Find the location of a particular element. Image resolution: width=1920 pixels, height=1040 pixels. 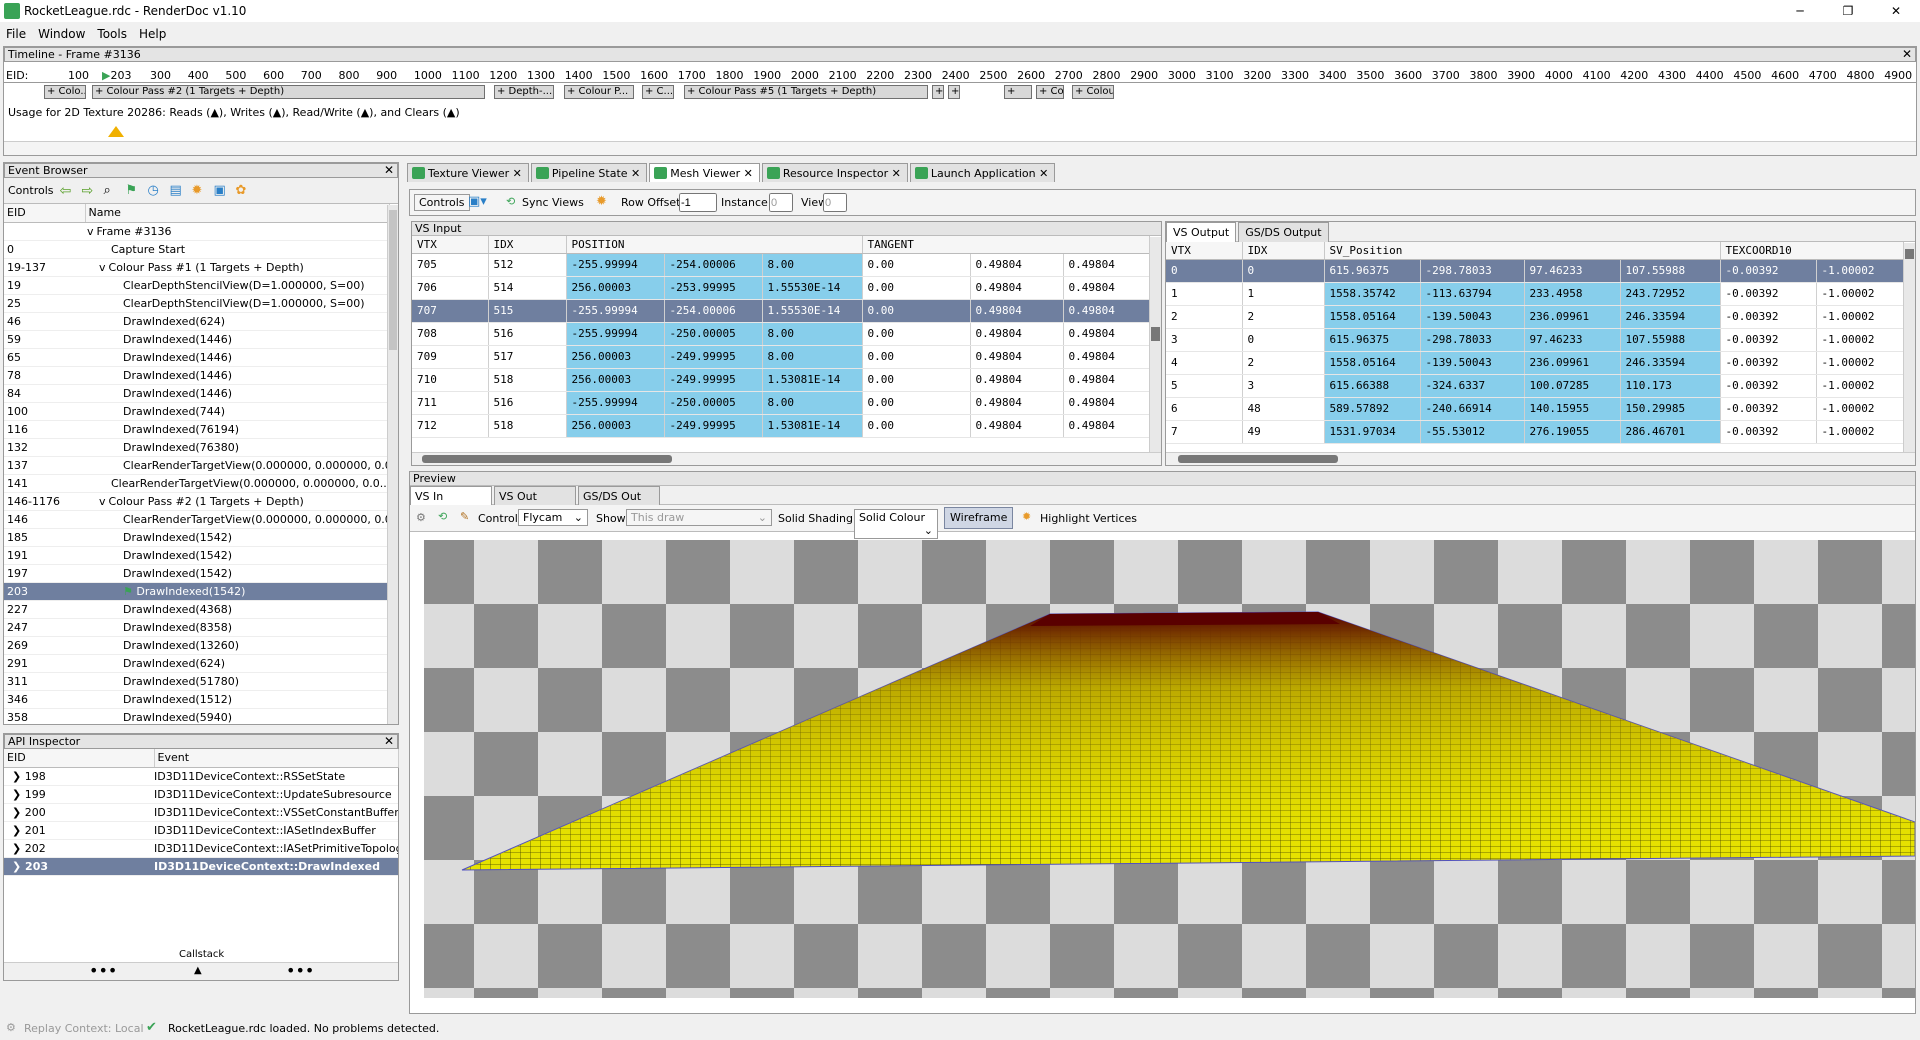

tab-vs-output: VS Output is located at coordinates (1201, 232).